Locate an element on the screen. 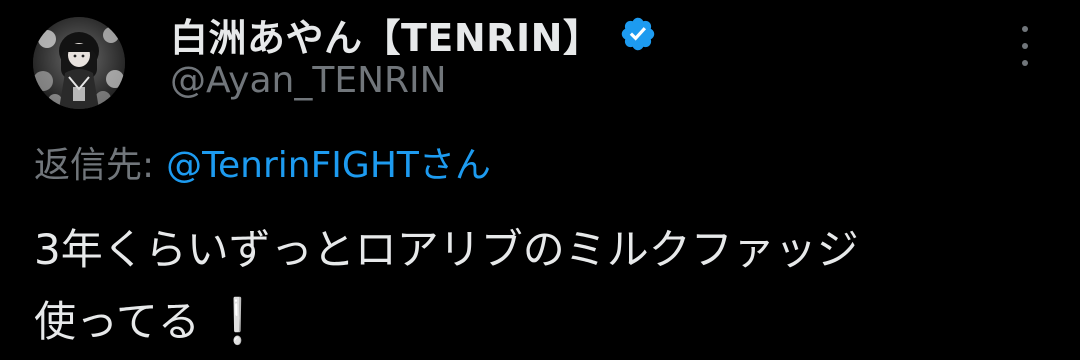 Image resolution: width=1080 pixels, height=360 pixels. avatar is located at coordinates (79, 63).